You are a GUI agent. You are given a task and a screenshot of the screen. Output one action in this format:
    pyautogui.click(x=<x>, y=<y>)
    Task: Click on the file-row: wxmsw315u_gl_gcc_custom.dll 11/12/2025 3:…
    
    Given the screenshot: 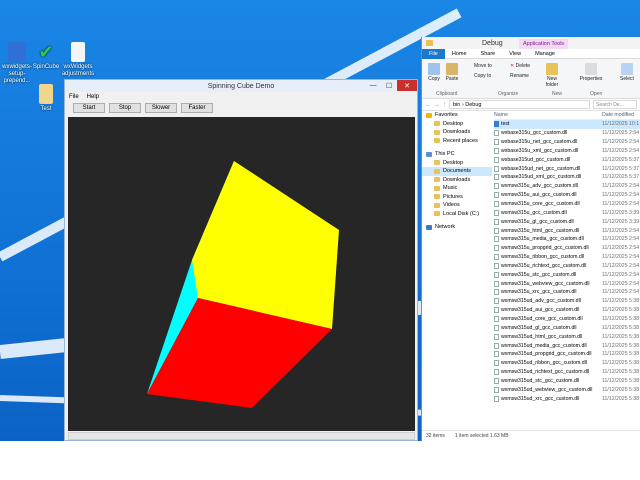 What is the action you would take?
    pyautogui.click(x=567, y=221)
    